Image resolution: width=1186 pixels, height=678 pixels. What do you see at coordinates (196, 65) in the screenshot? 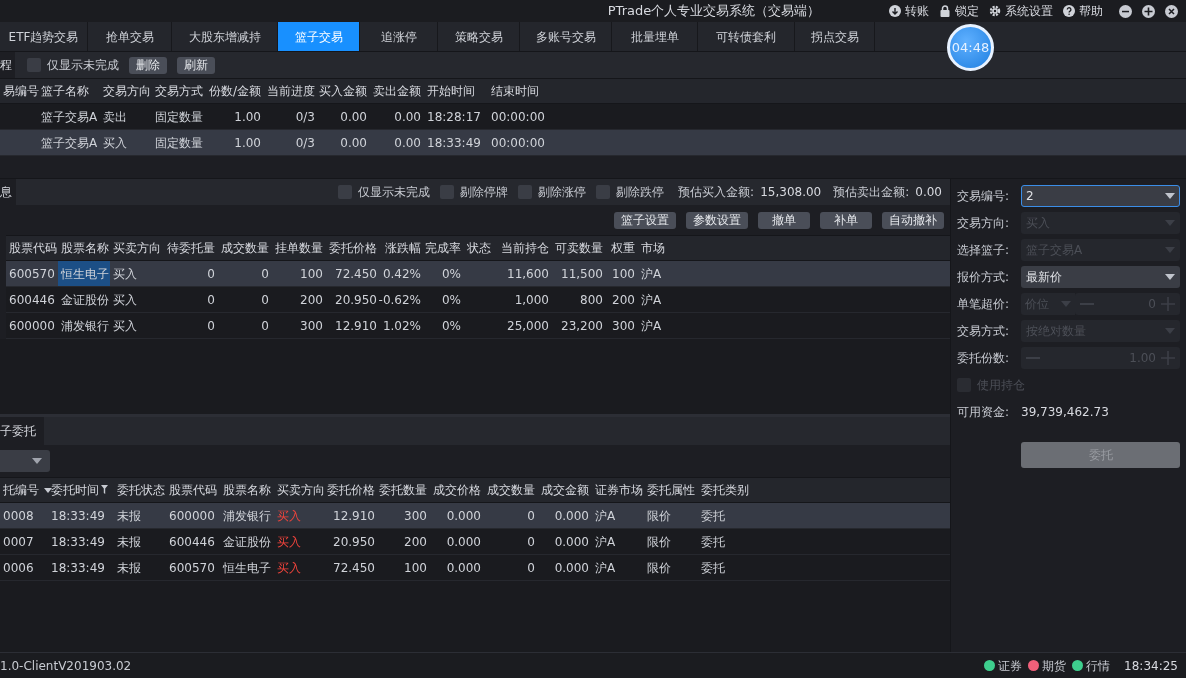
I see `button: 刷新` at bounding box center [196, 65].